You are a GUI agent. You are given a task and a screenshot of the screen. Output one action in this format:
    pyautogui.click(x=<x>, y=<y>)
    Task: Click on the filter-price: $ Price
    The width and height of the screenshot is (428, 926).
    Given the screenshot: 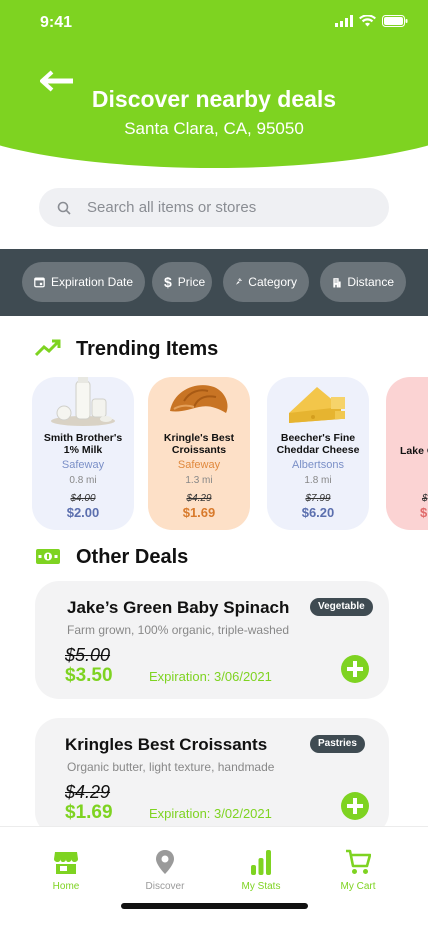 What is the action you would take?
    pyautogui.click(x=182, y=282)
    